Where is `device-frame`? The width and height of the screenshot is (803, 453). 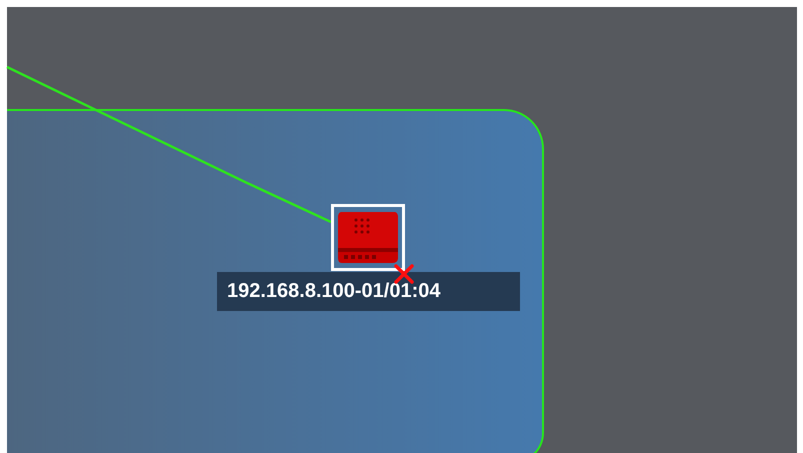
device-frame is located at coordinates (368, 237).